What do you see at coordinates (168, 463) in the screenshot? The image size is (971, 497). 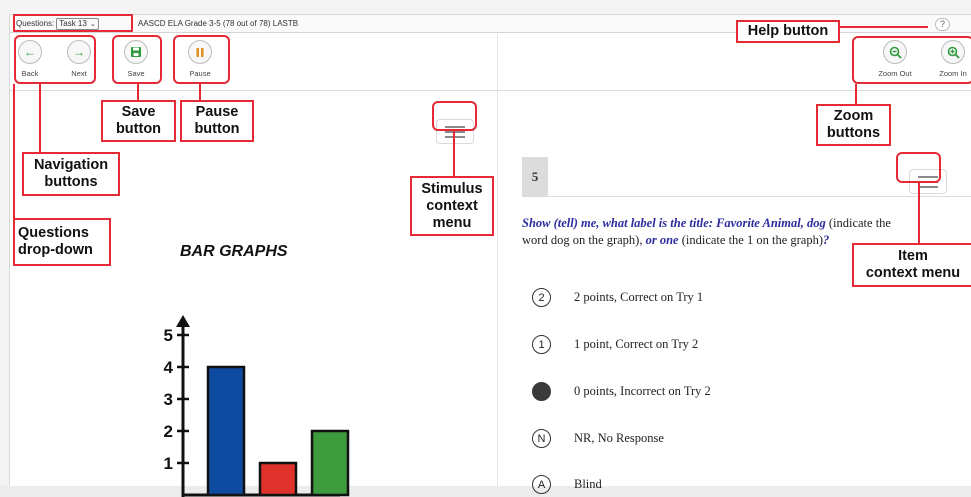 I see `y-tick-label: 1` at bounding box center [168, 463].